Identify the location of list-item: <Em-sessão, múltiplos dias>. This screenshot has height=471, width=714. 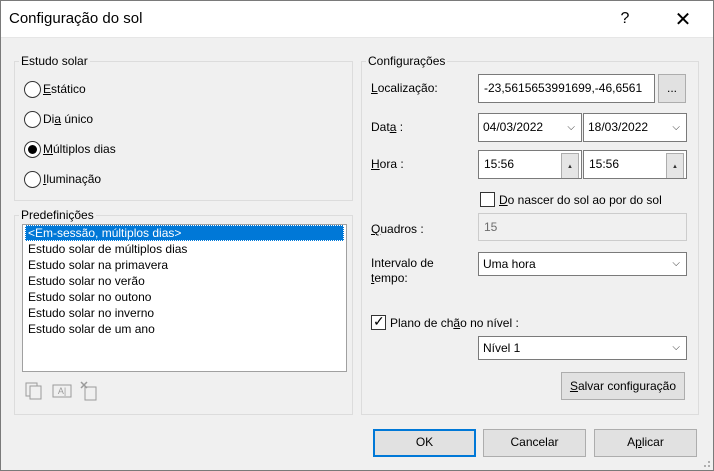
(184, 233).